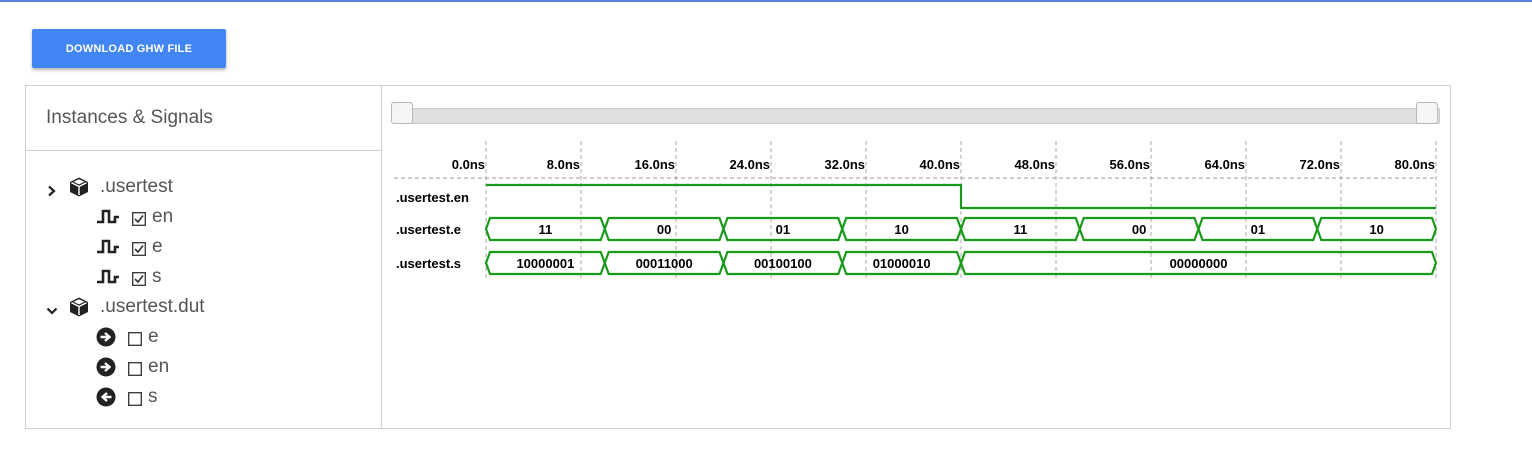 This screenshot has height=473, width=1532. Describe the element at coordinates (766, 1) in the screenshot. I see `top-accent-line` at that location.